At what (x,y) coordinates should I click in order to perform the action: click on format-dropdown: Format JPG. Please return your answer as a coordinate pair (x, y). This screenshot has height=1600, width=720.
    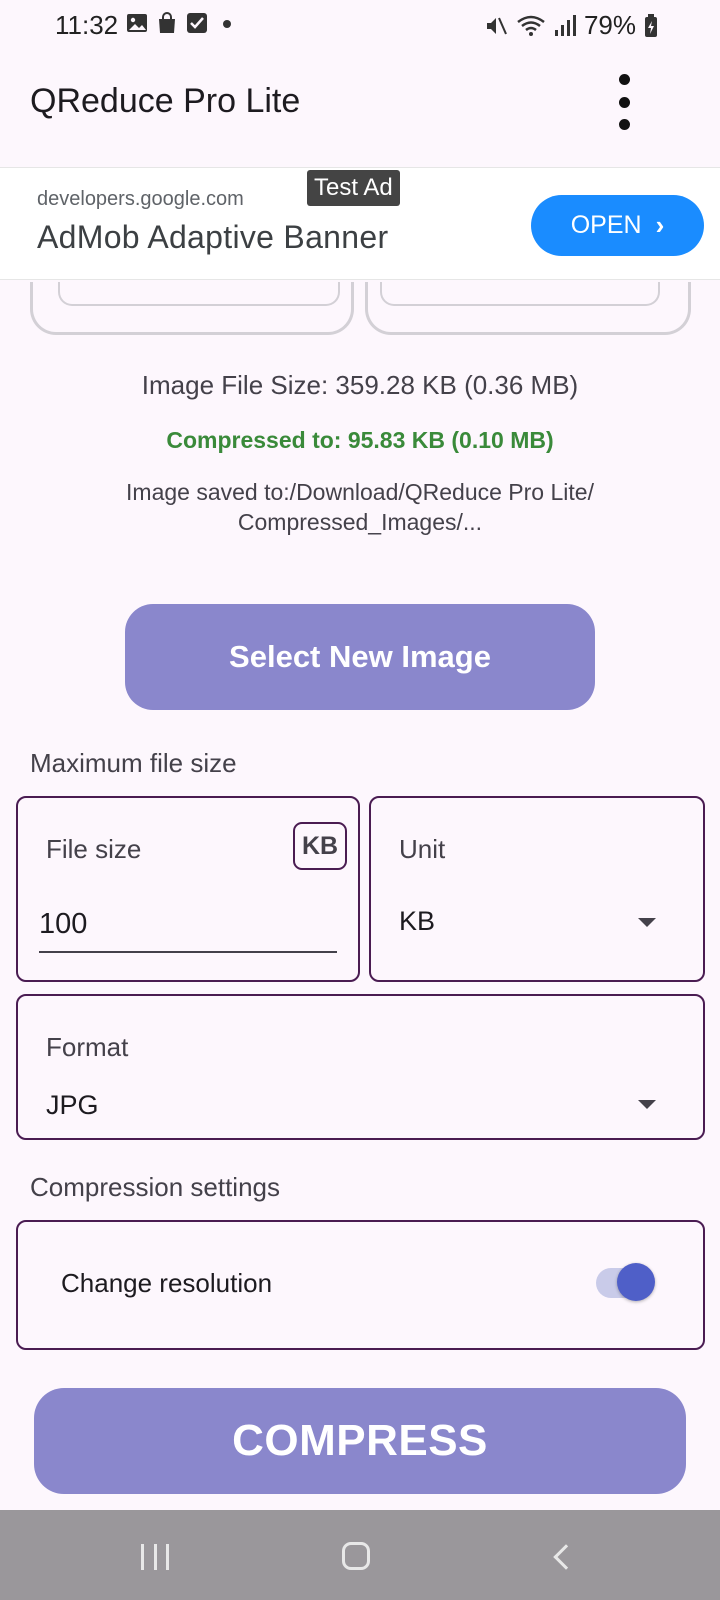
    Looking at the image, I should click on (360, 1067).